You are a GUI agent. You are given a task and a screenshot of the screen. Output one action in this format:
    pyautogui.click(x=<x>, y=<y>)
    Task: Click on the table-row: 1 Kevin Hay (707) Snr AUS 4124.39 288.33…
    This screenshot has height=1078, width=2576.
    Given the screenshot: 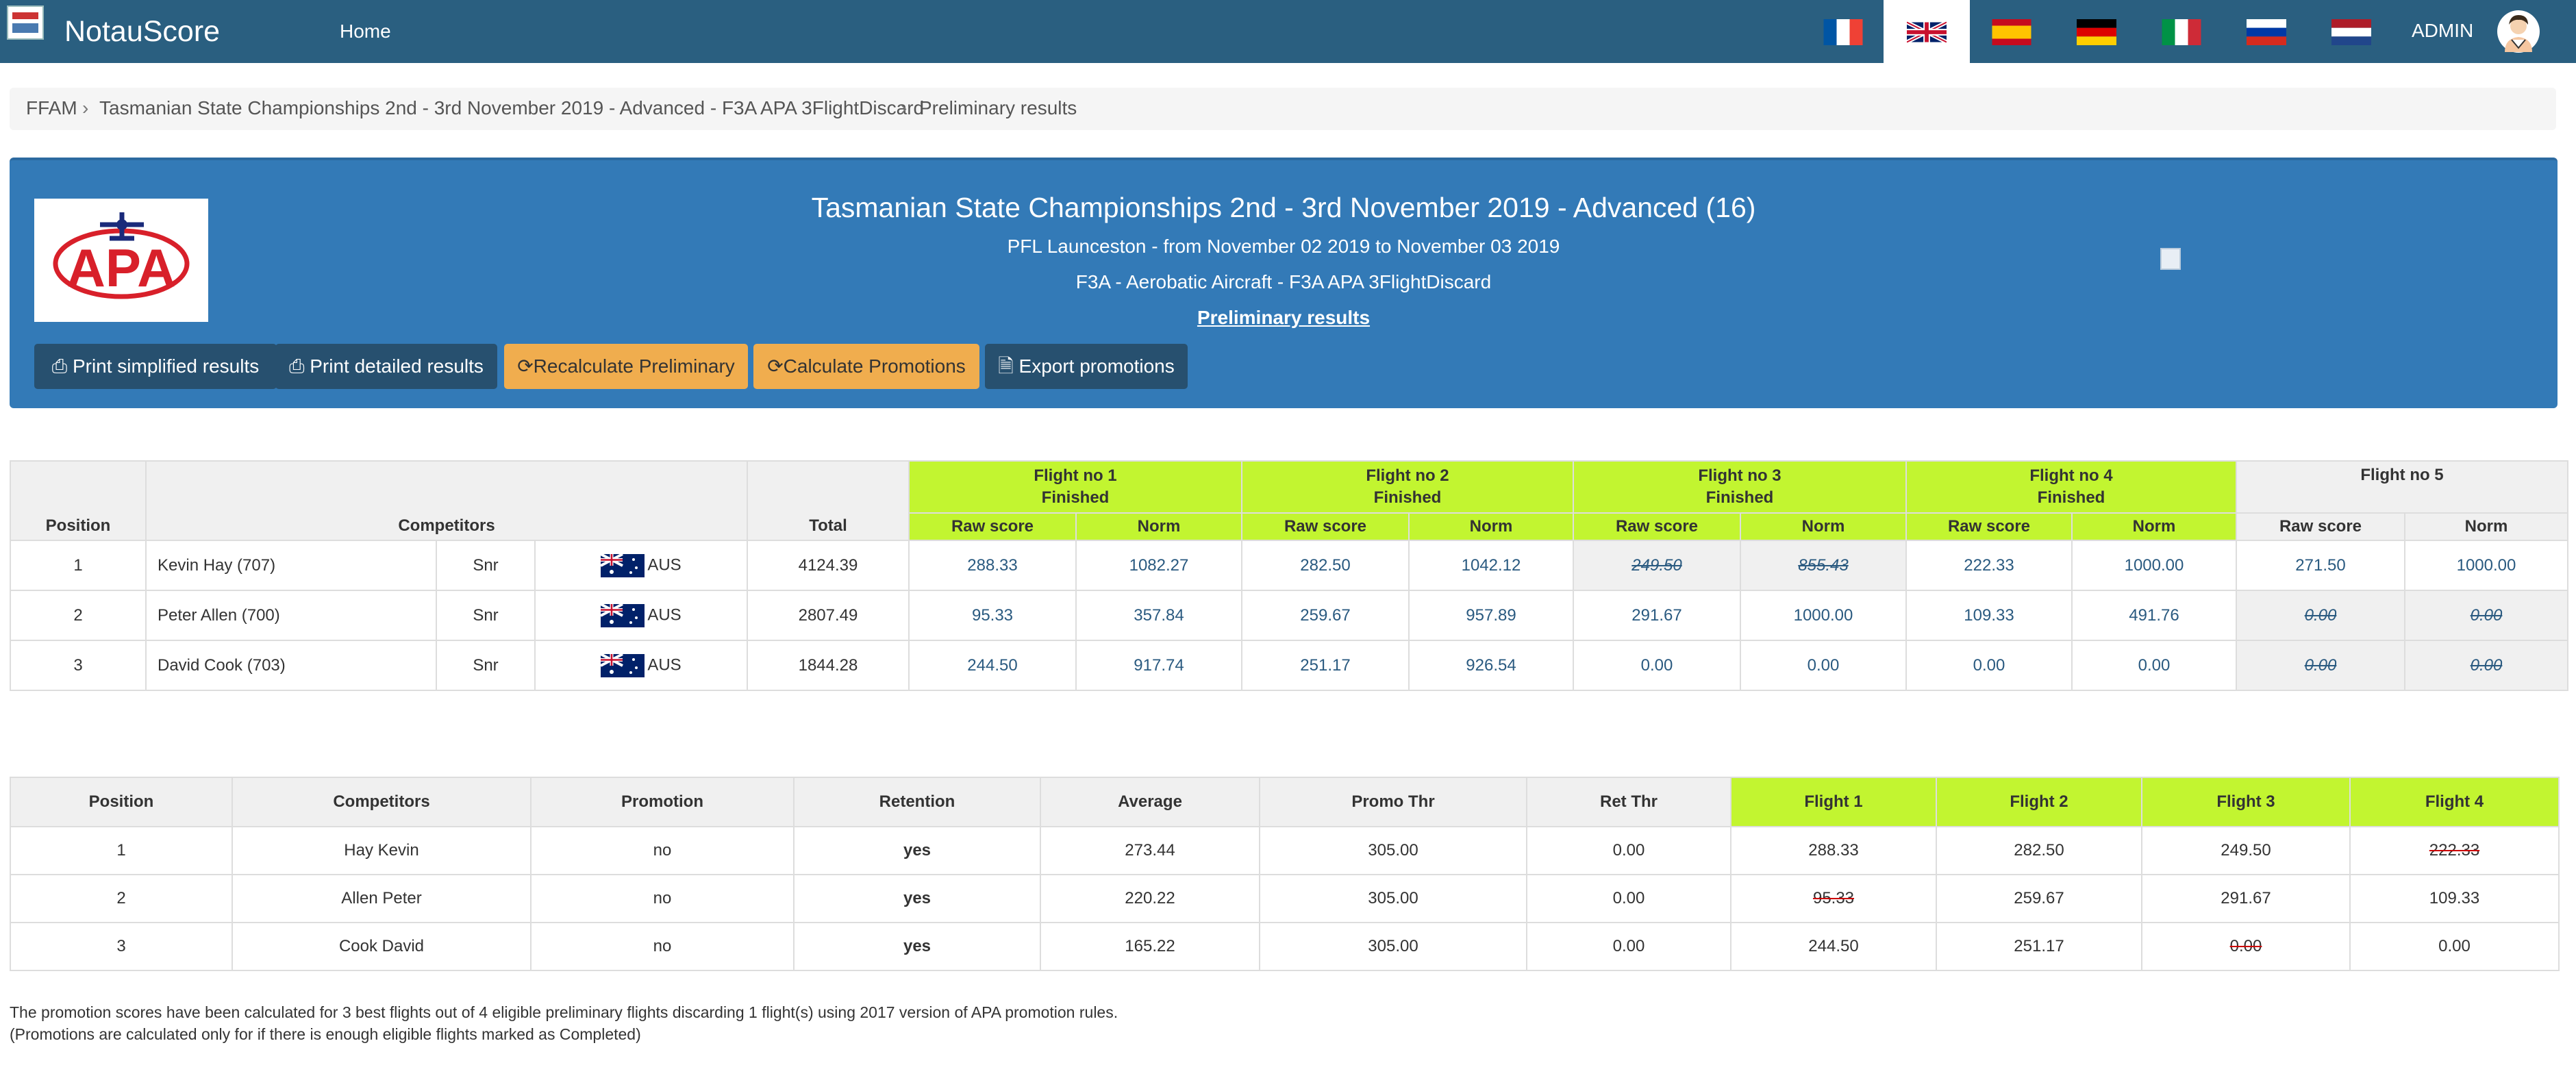 What is the action you would take?
    pyautogui.click(x=1289, y=565)
    